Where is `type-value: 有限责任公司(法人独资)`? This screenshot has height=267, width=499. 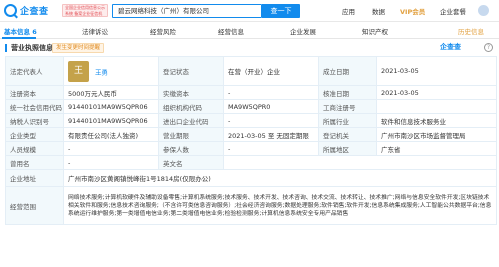
type-value: 有限责任公司(法人独资) is located at coordinates (111, 134).